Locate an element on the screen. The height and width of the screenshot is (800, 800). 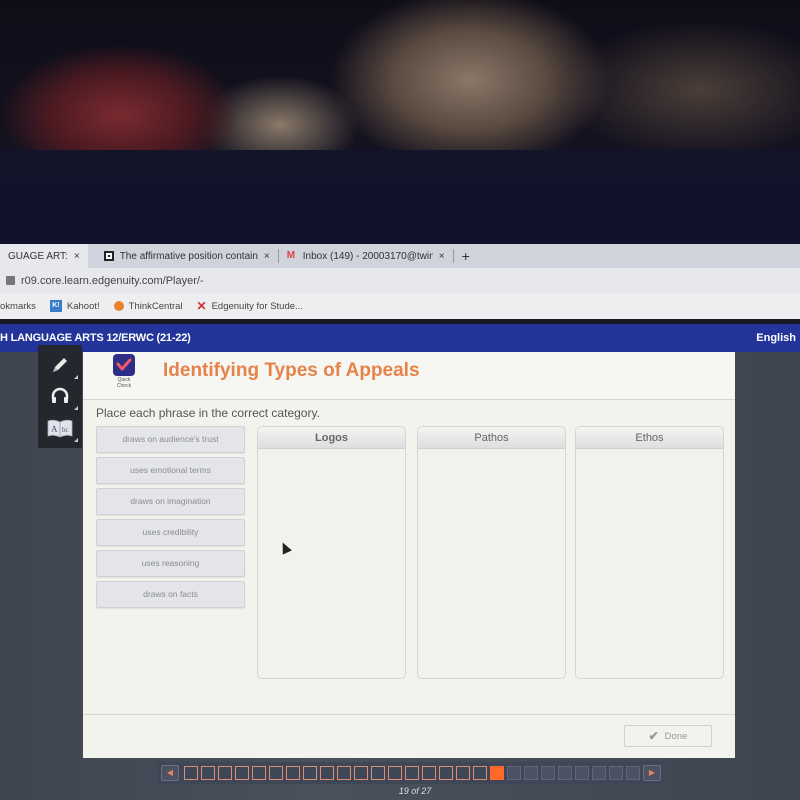
category-header: Ethos is located at coordinates (649, 438).